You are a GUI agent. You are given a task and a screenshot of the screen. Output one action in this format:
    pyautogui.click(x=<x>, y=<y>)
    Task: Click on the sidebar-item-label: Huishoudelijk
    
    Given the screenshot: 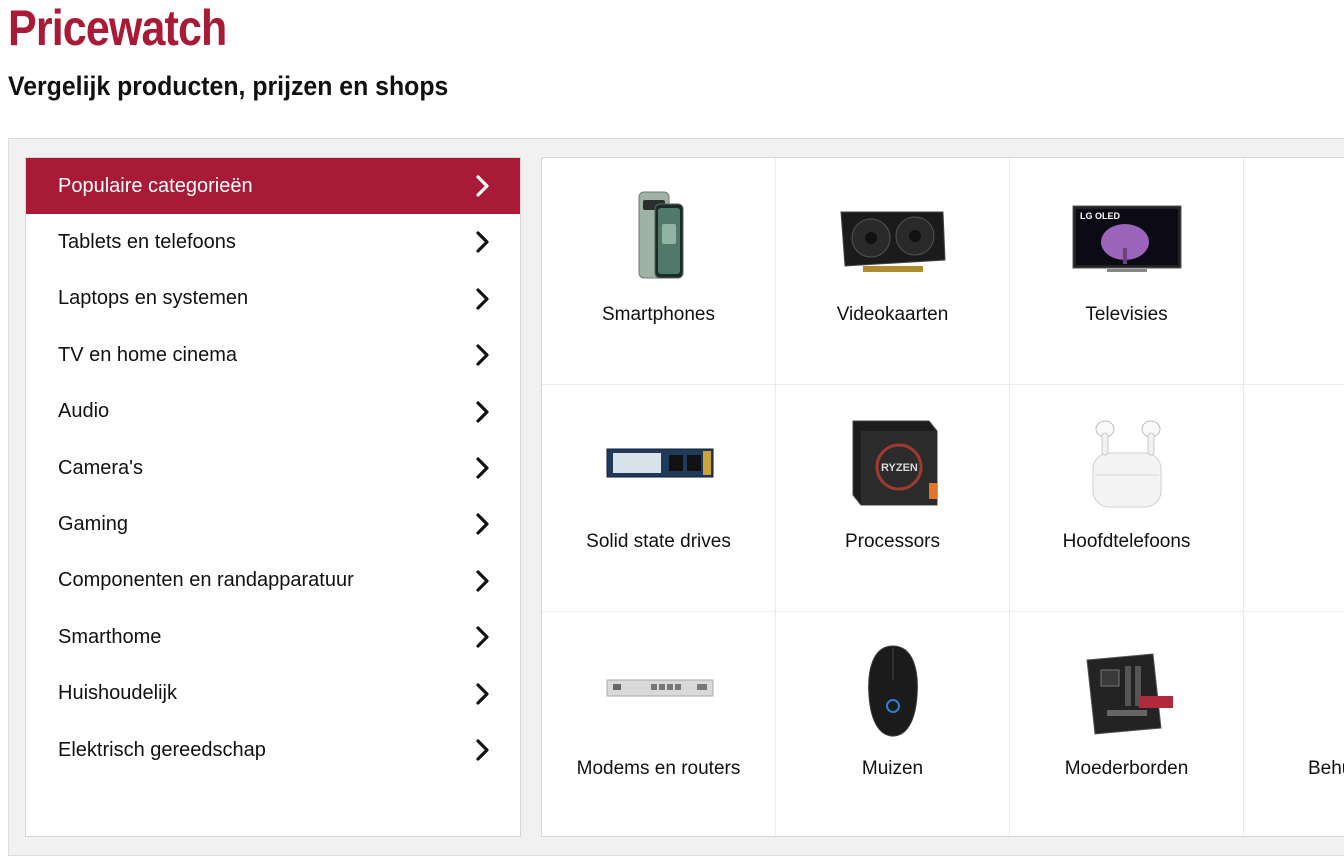 What is the action you would take?
    pyautogui.click(x=117, y=693)
    